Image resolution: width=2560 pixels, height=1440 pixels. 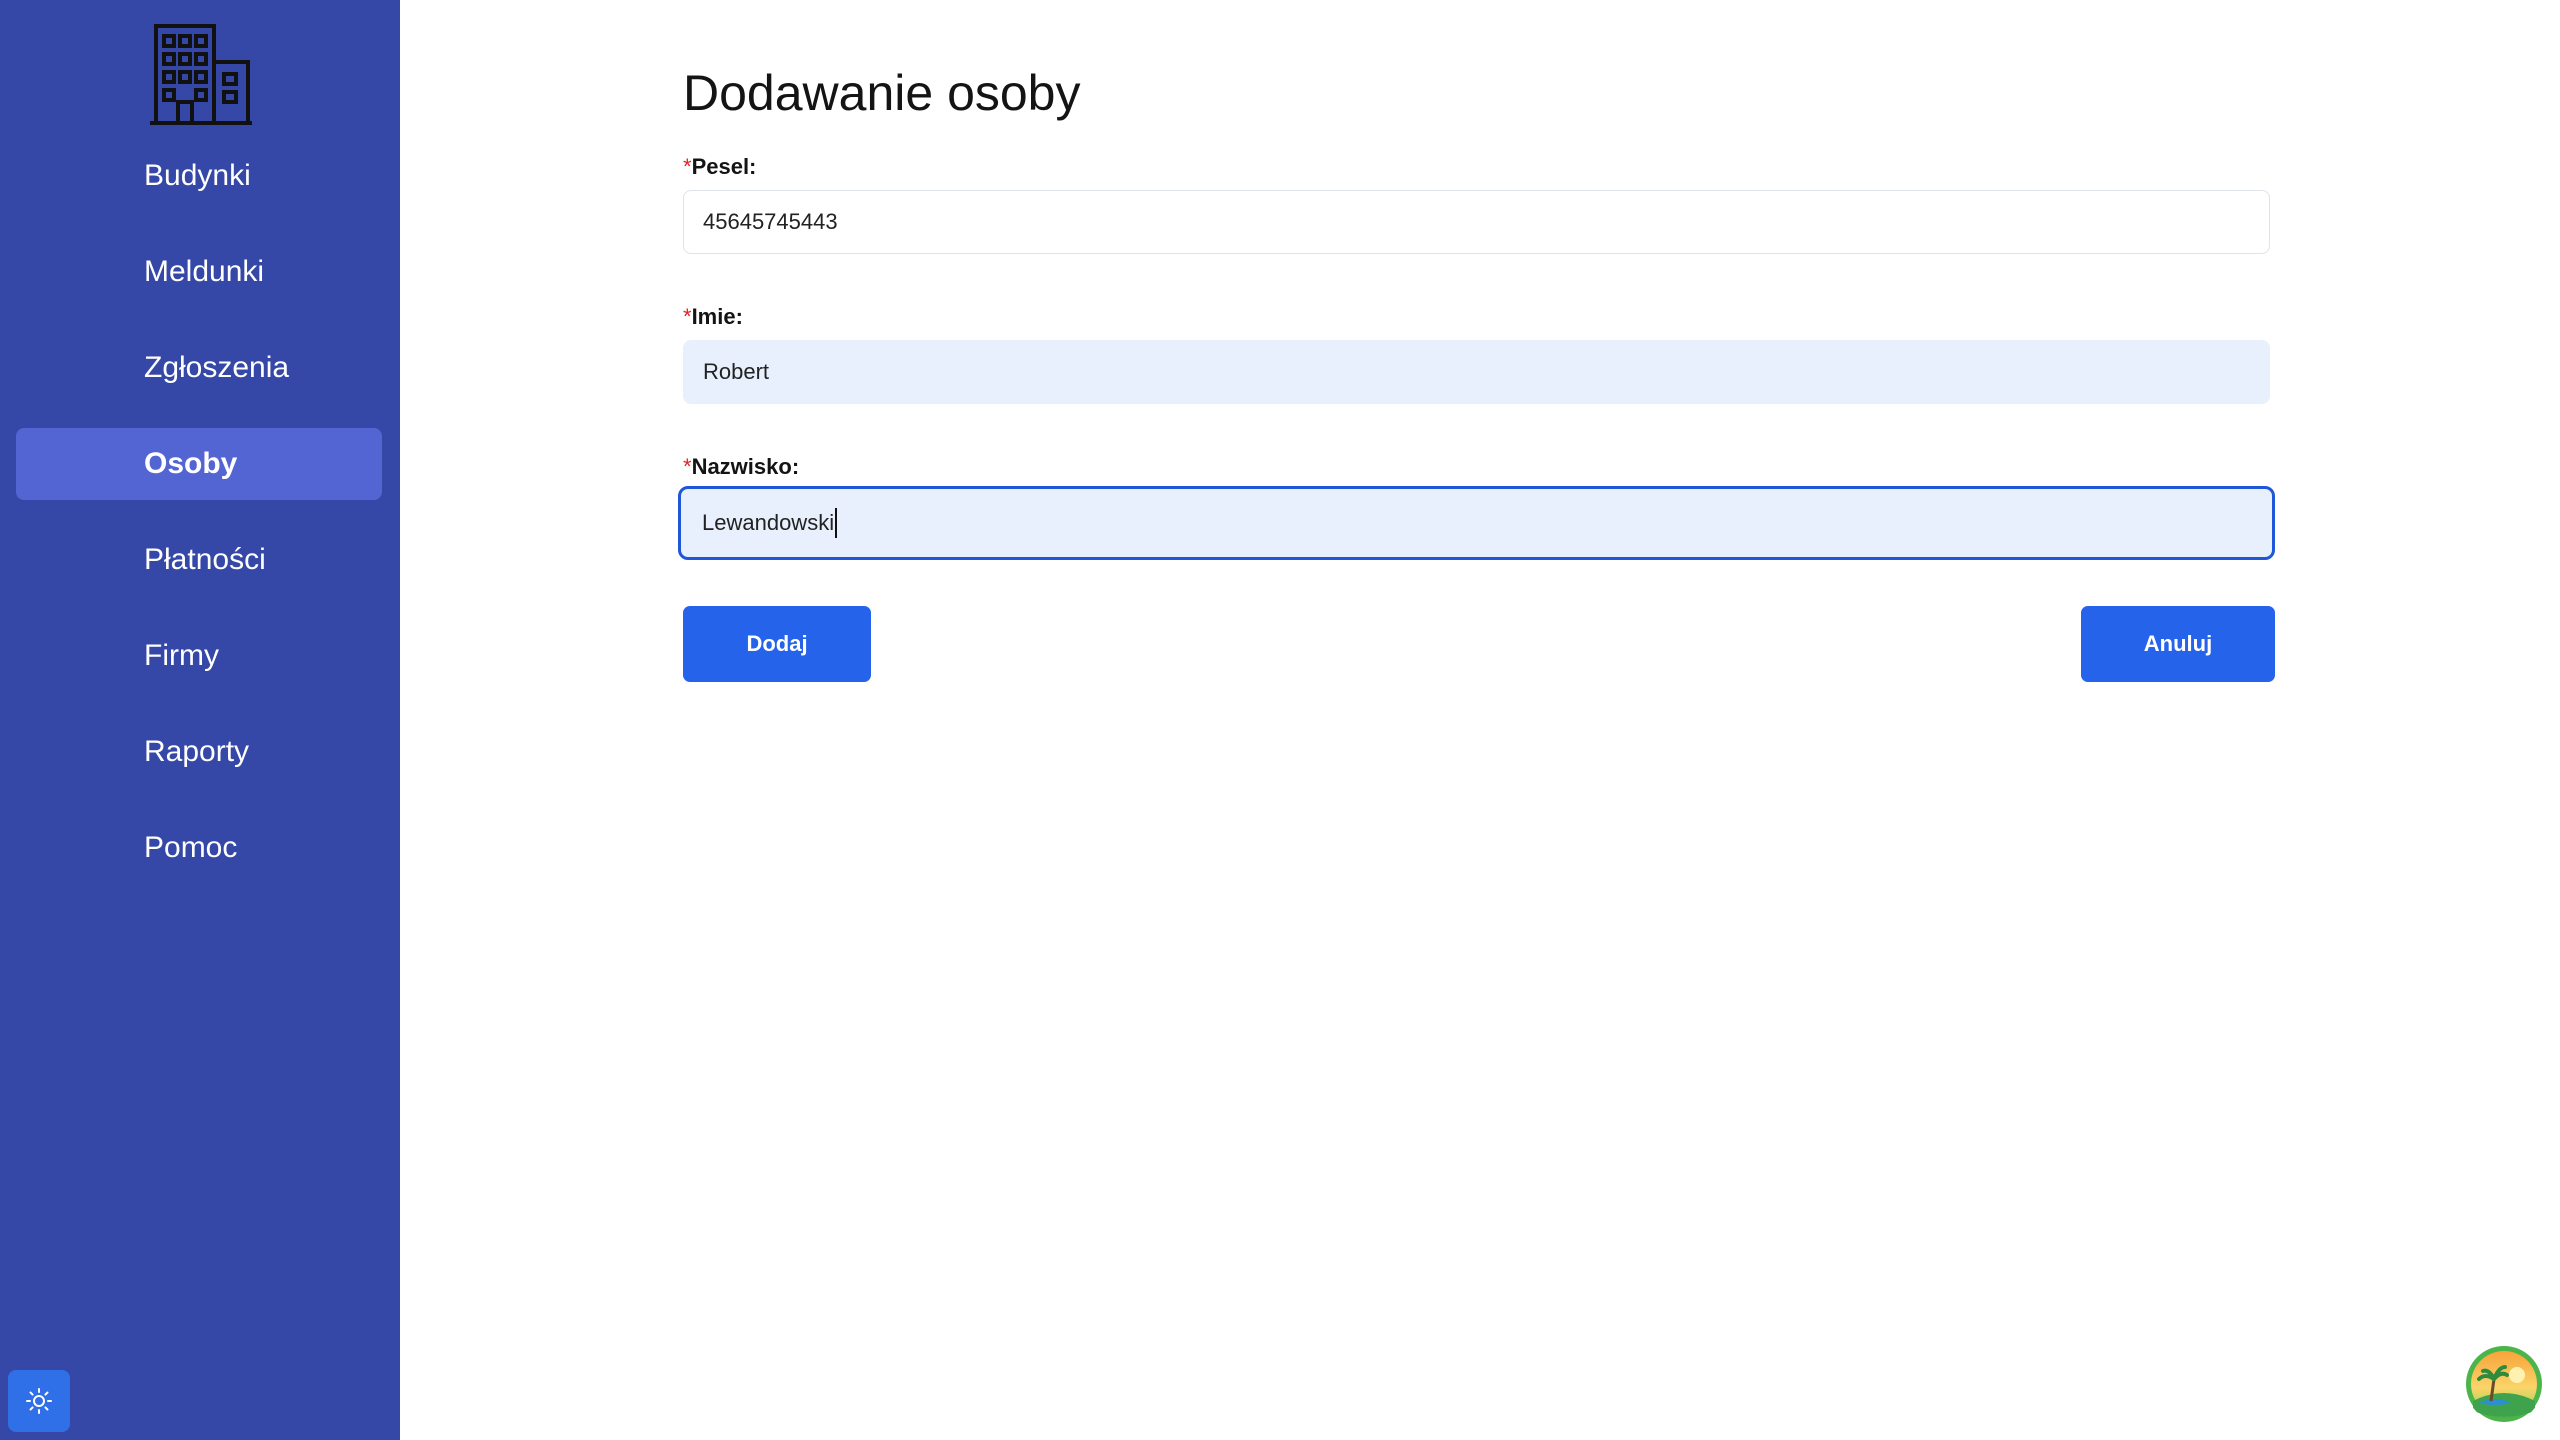 I want to click on pesel-field: 45645745443, so click(x=1476, y=222).